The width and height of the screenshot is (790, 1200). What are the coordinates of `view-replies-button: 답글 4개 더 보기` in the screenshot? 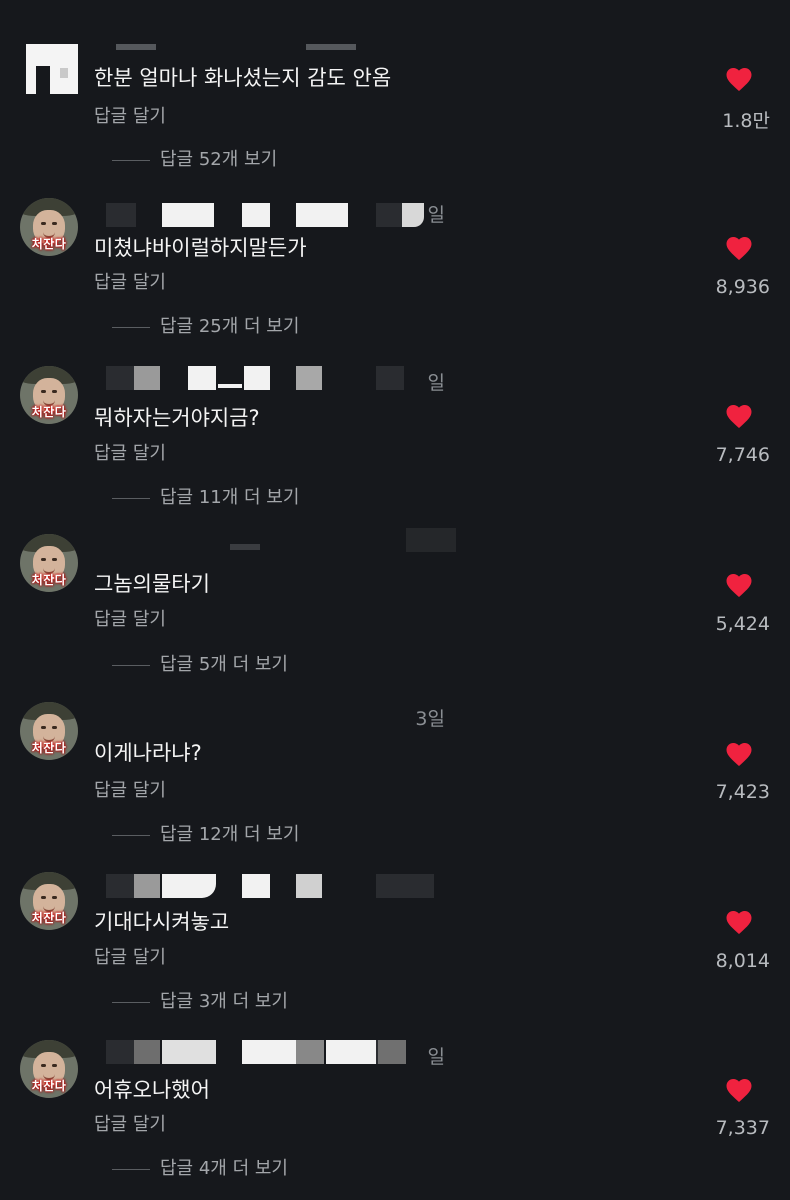 It's located at (200, 1167).